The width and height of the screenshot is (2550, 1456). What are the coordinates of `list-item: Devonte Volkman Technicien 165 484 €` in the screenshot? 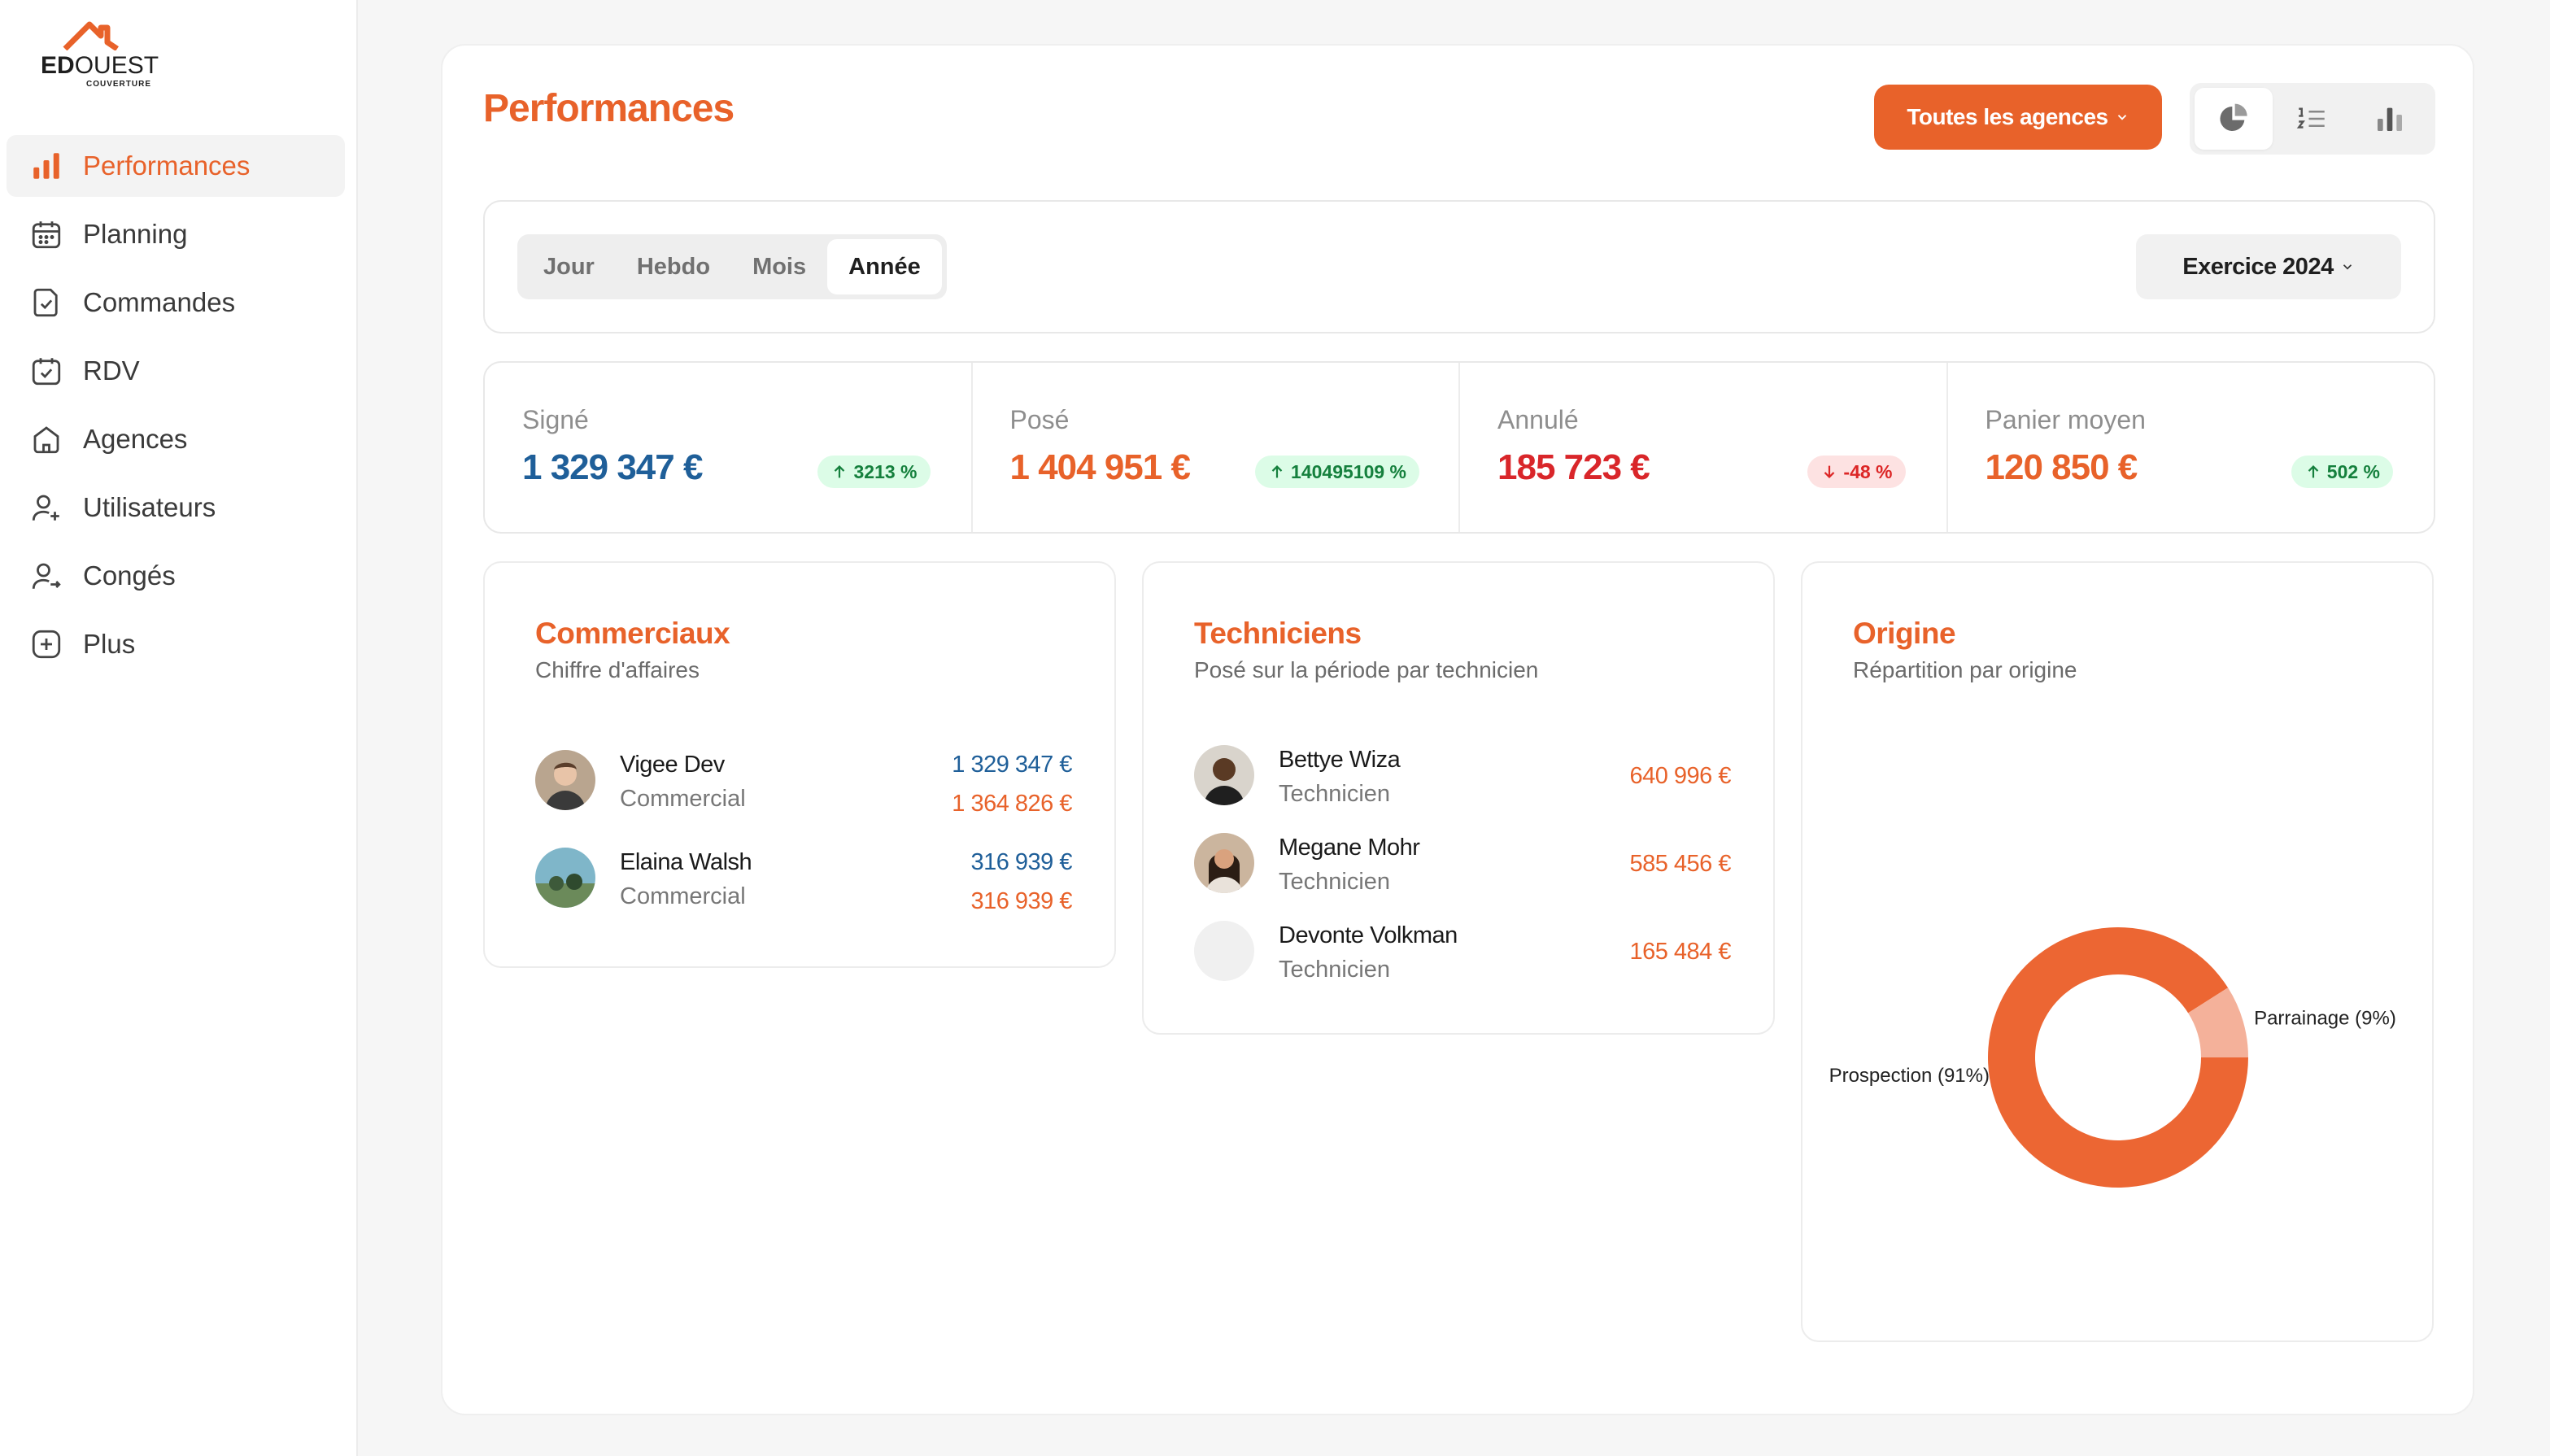 It's located at (1463, 951).